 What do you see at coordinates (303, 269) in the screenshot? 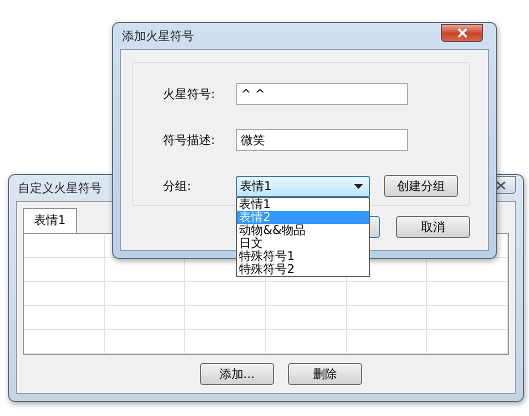
I see `dropdown-option: 特殊符号2` at bounding box center [303, 269].